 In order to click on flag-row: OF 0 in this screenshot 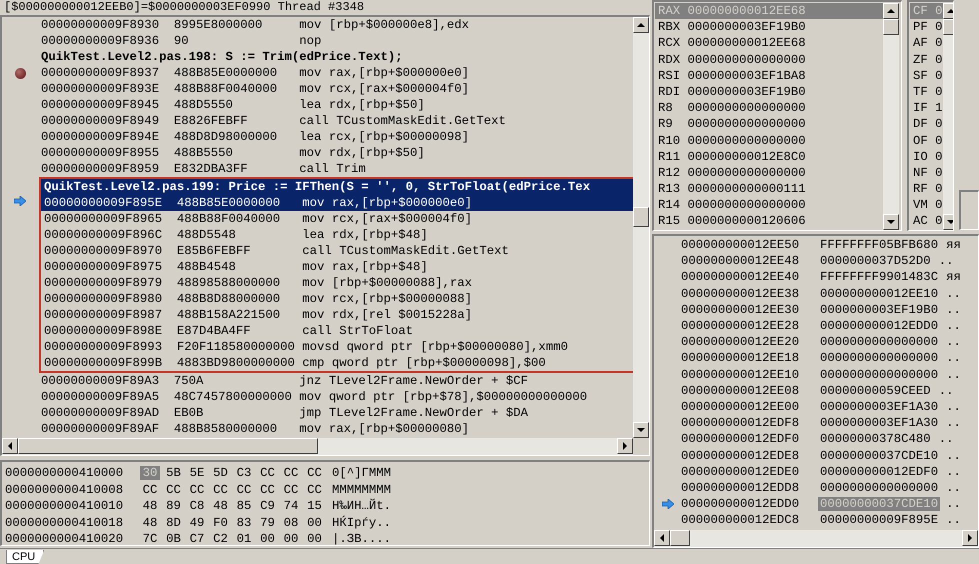, I will do `click(926, 140)`.